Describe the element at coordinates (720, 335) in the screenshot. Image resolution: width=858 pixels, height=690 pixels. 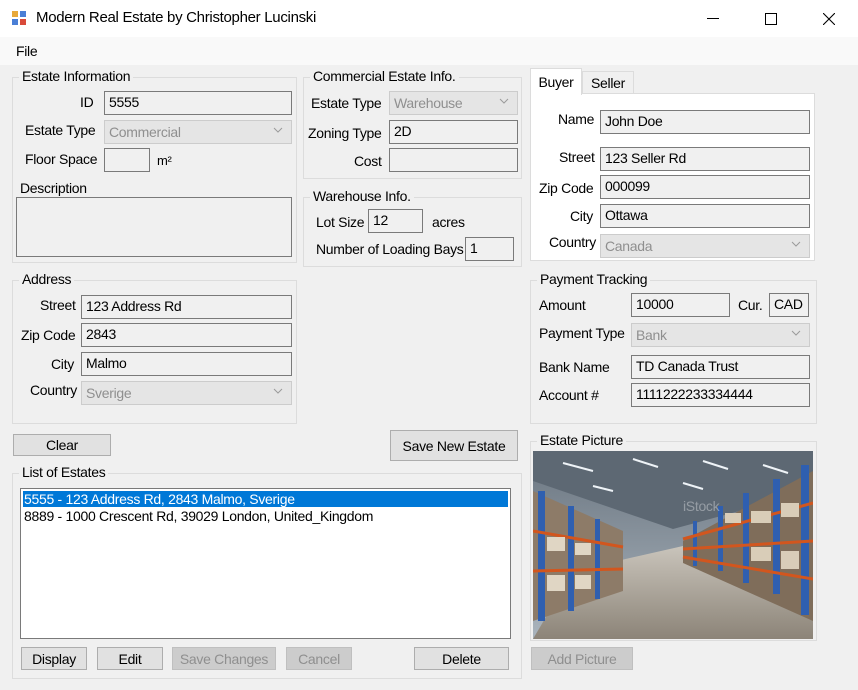
I see `payment-type-select: Bank` at that location.